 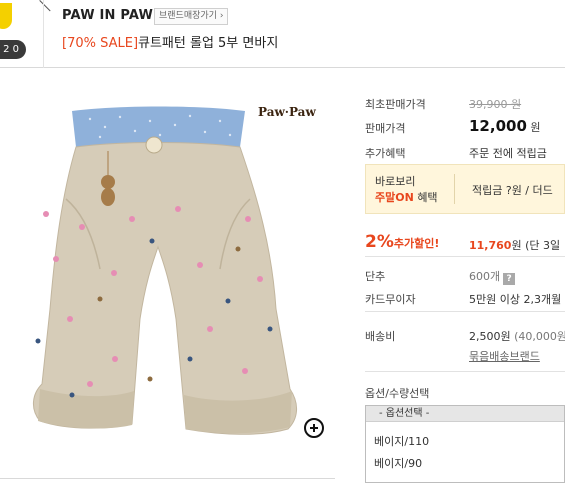 What do you see at coordinates (495, 104) in the screenshot?
I see `original-price: 39,900 원` at bounding box center [495, 104].